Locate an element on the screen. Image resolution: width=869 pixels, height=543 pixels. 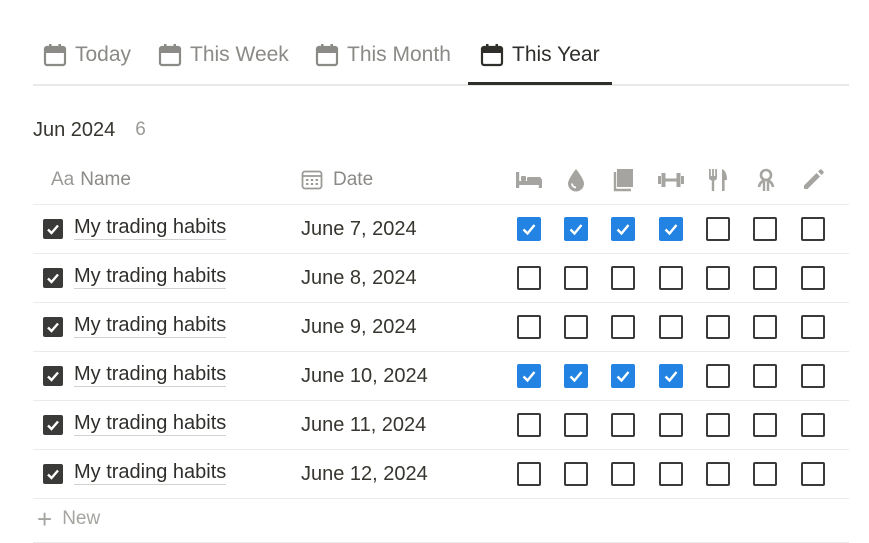
row-date: June 9, 2024 is located at coordinates (359, 327).